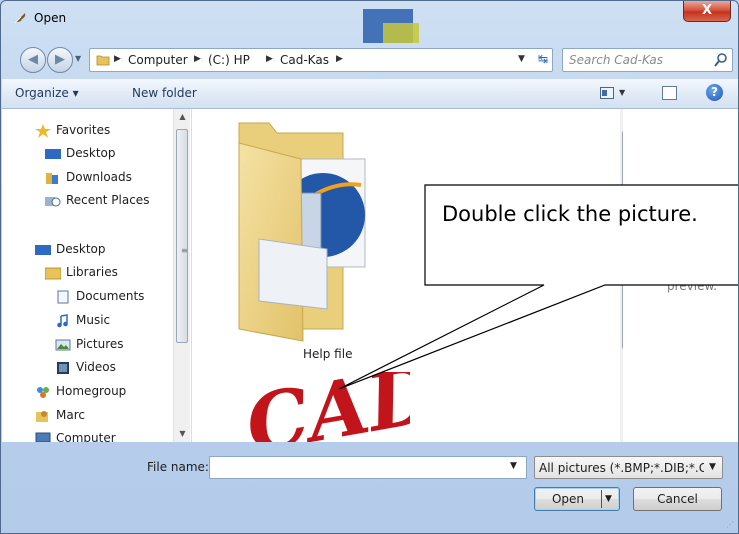 Image resolution: width=739 pixels, height=534 pixels. What do you see at coordinates (304, 60) in the screenshot?
I see `breadcrumb-cad-kas: Cad-Kas` at bounding box center [304, 60].